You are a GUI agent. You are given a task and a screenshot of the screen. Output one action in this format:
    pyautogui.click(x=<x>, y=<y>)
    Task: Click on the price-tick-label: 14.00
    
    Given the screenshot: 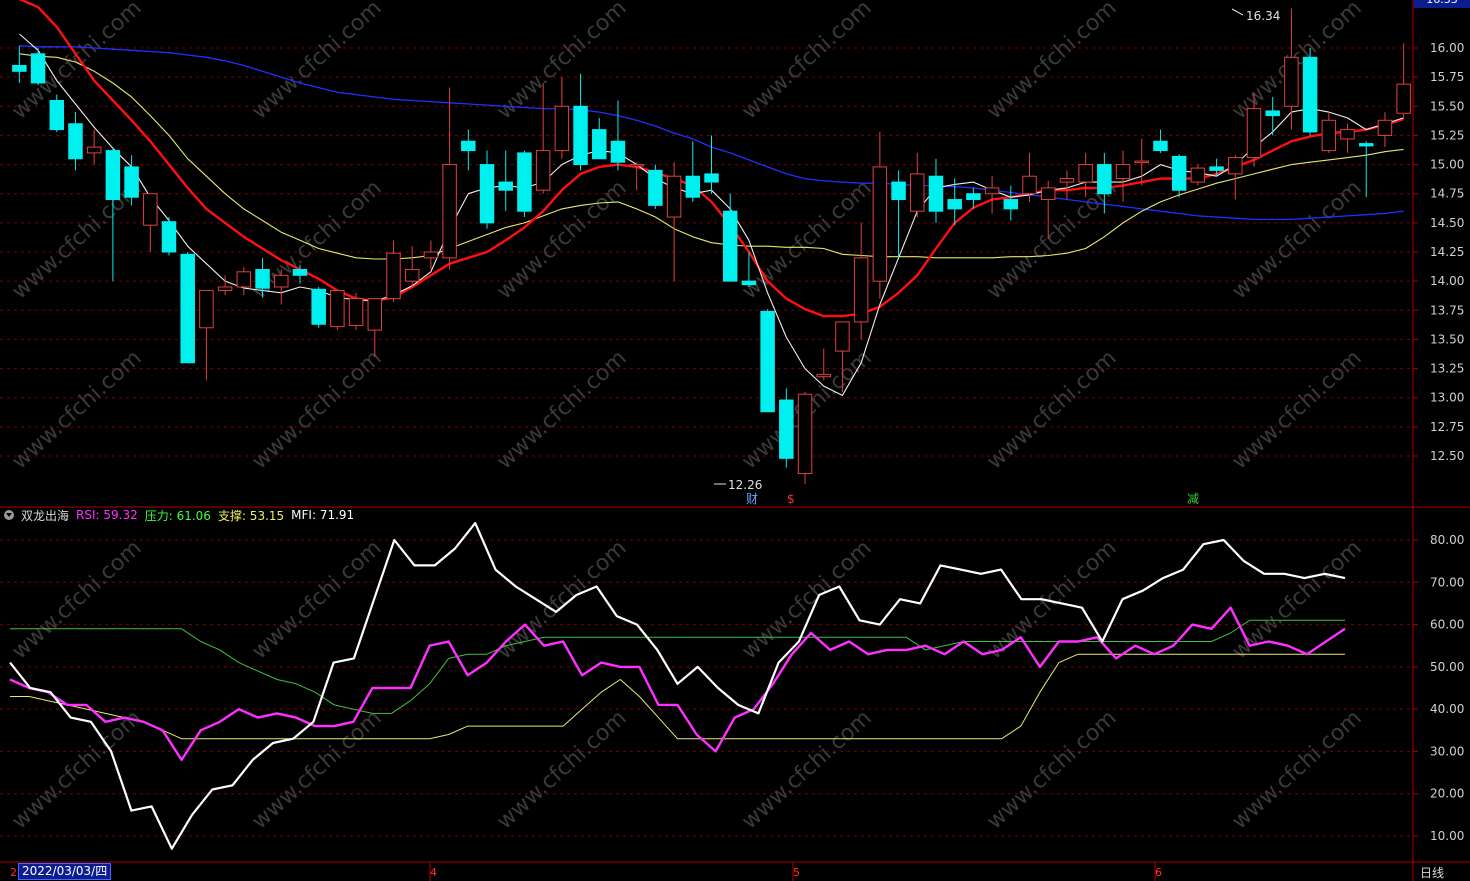 What is the action you would take?
    pyautogui.click(x=1447, y=281)
    